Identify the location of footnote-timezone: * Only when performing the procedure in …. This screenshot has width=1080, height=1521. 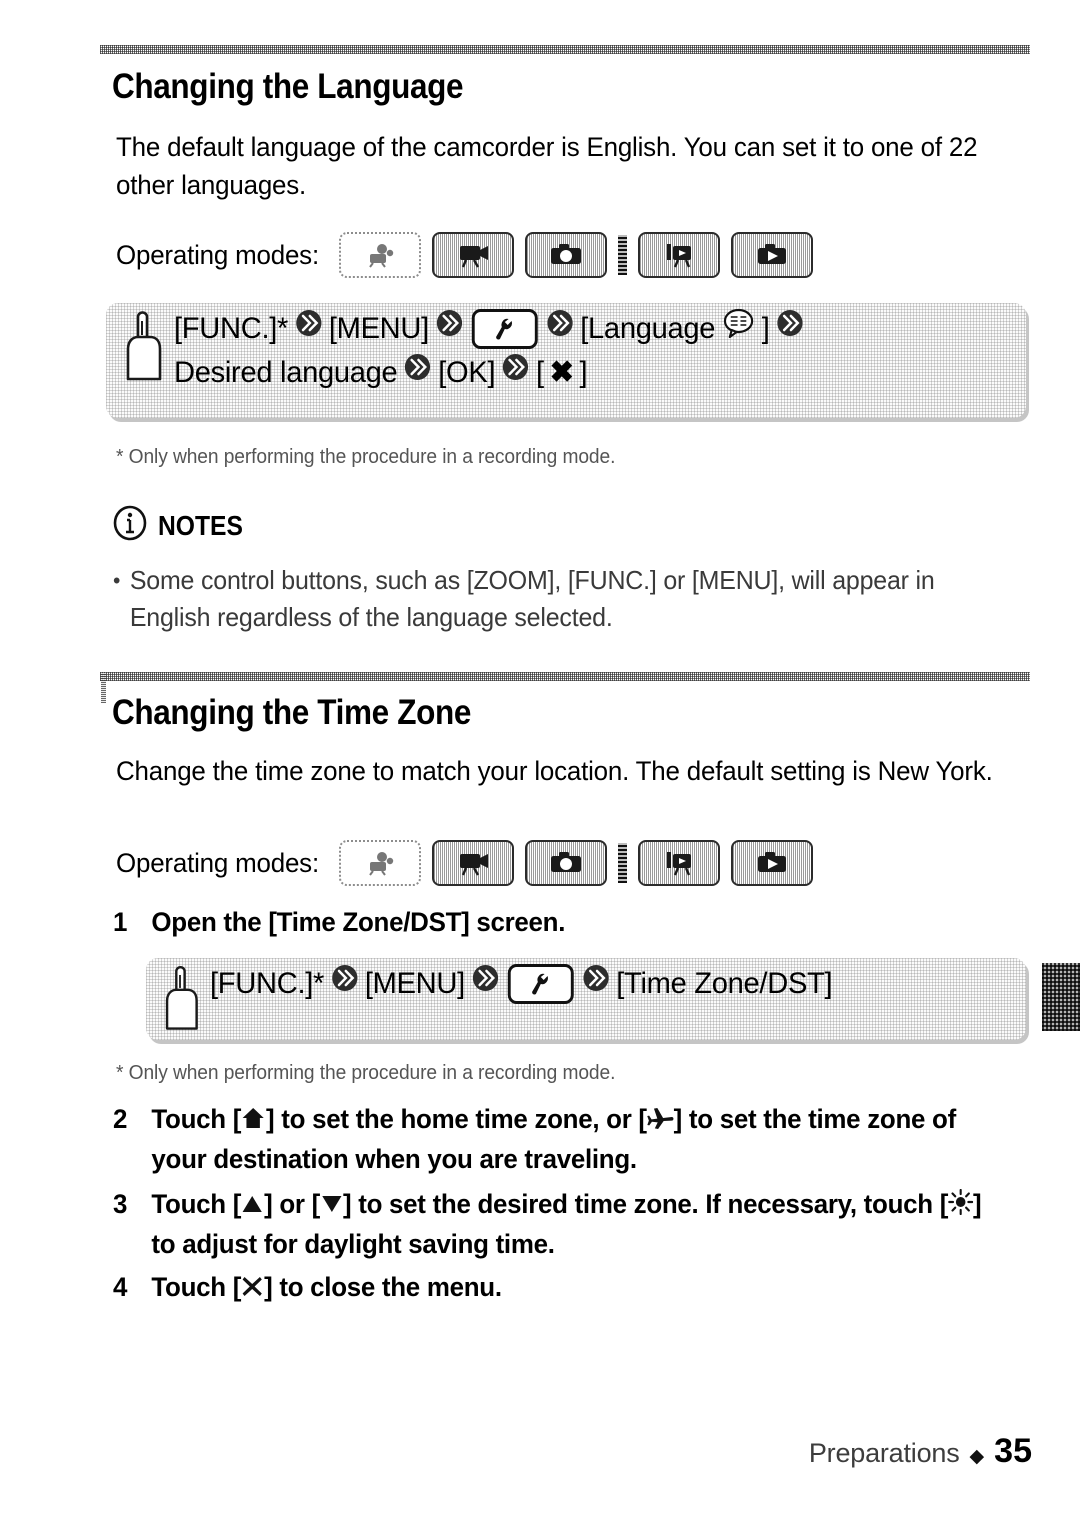
(366, 1073).